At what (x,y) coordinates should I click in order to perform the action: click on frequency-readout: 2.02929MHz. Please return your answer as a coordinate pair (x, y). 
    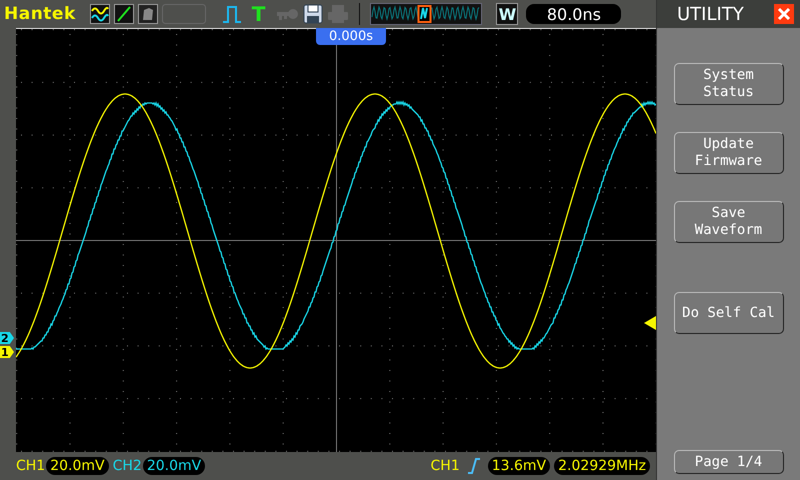
    Looking at the image, I should click on (602, 466).